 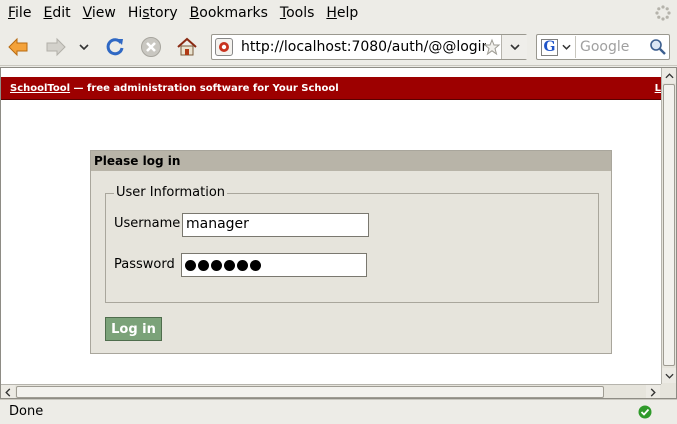 I want to click on scroll-right-button, so click(x=653, y=391).